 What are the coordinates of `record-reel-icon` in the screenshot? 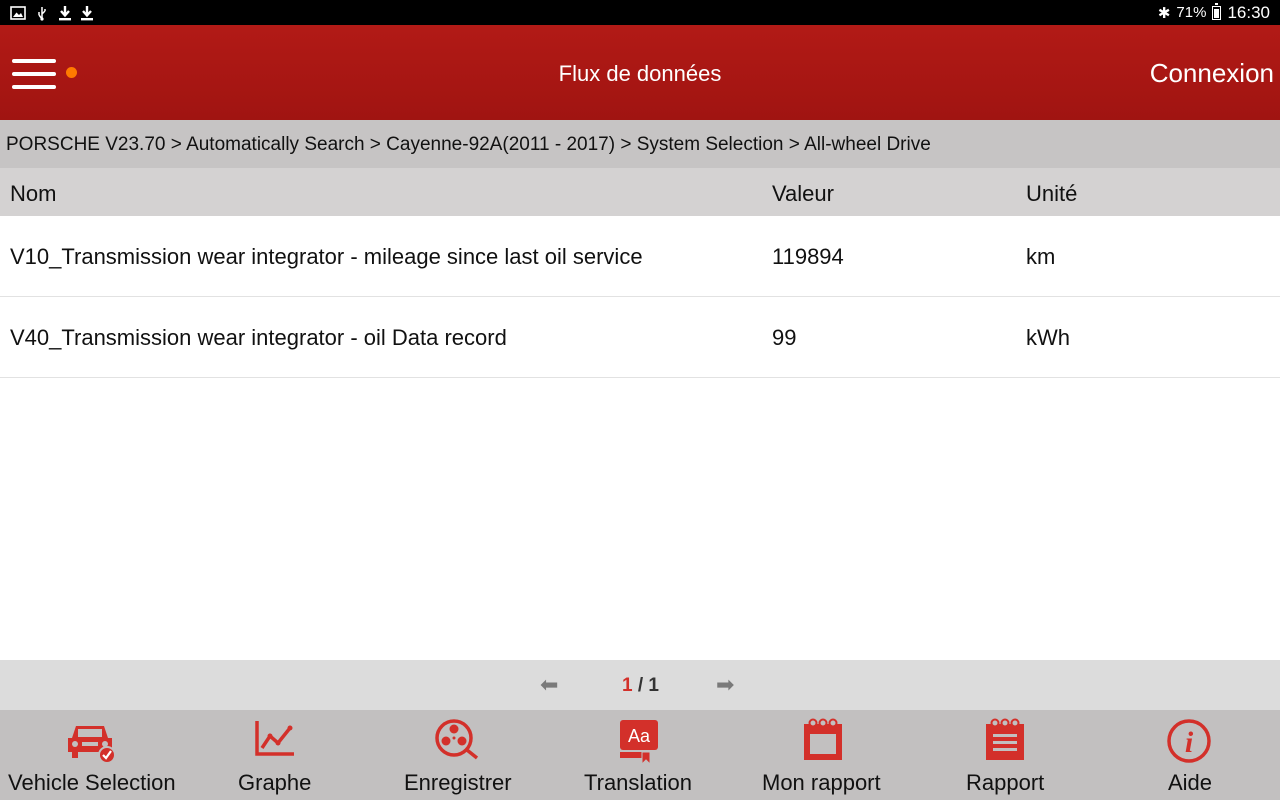 It's located at (457, 739).